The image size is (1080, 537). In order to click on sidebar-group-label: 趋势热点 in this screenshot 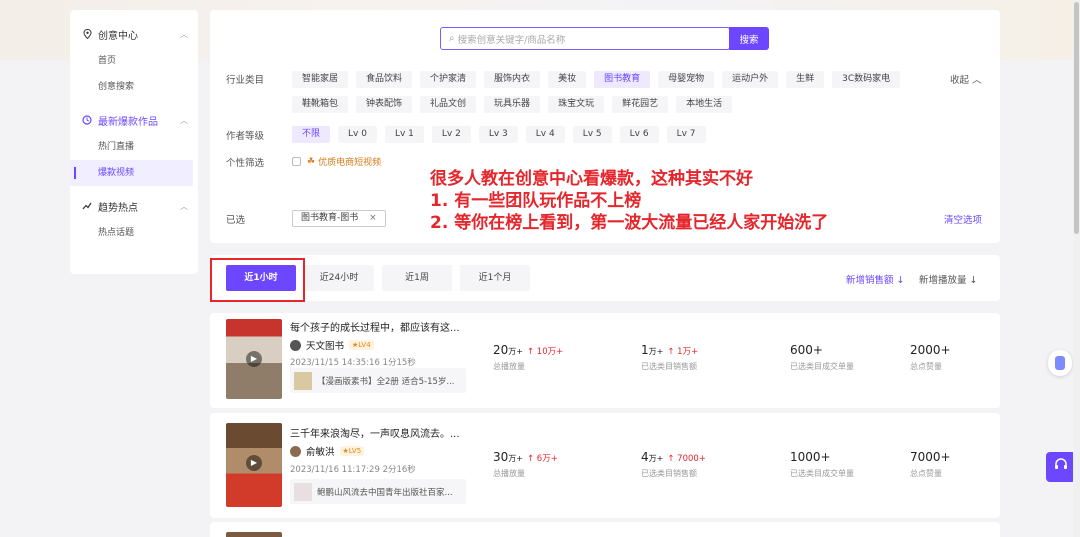, I will do `click(118, 208)`.